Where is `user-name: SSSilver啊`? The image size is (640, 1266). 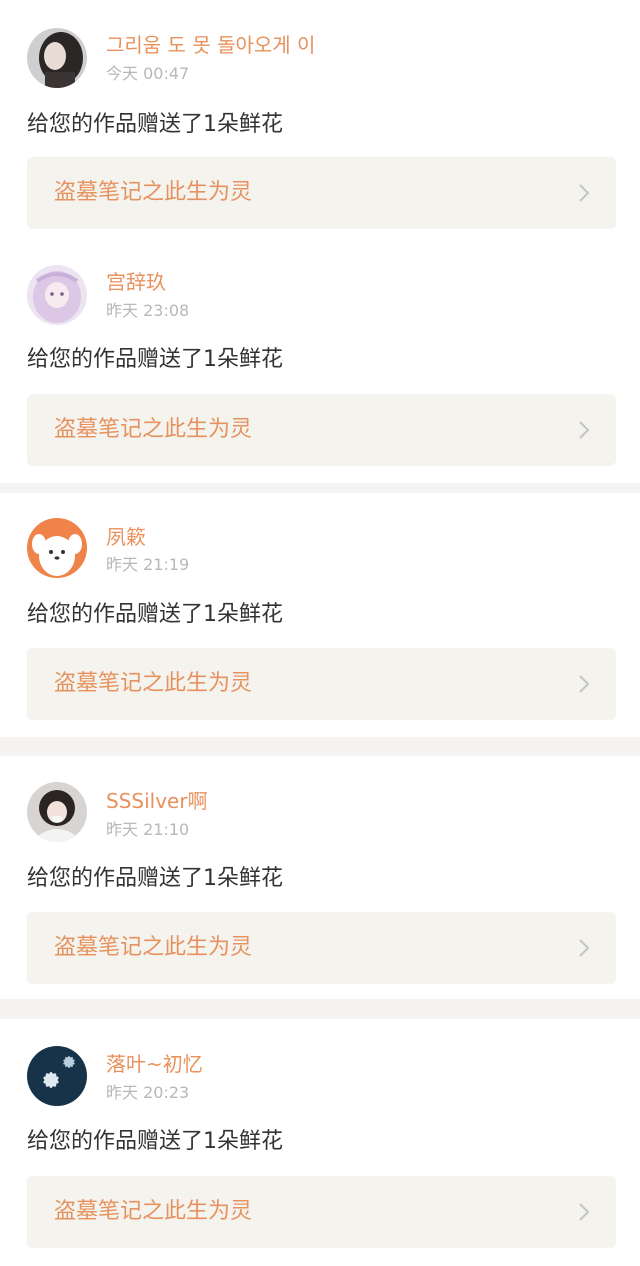
user-name: SSSilver啊 is located at coordinates (157, 801).